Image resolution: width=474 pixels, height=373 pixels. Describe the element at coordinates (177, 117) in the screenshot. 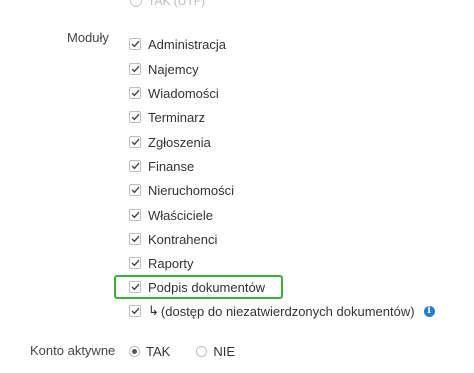

I see `module-label: Terminarz` at that location.